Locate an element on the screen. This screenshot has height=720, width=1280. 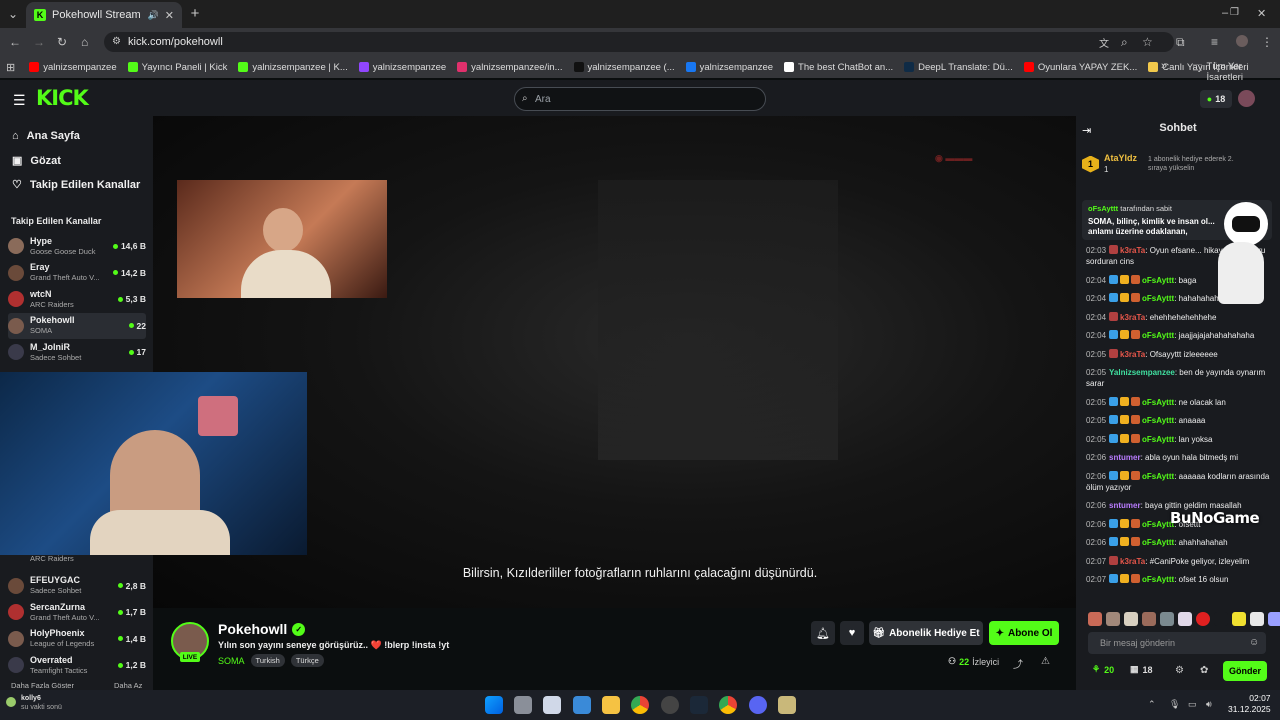
tab-list-icon: ⌄ is located at coordinates (13, 14).